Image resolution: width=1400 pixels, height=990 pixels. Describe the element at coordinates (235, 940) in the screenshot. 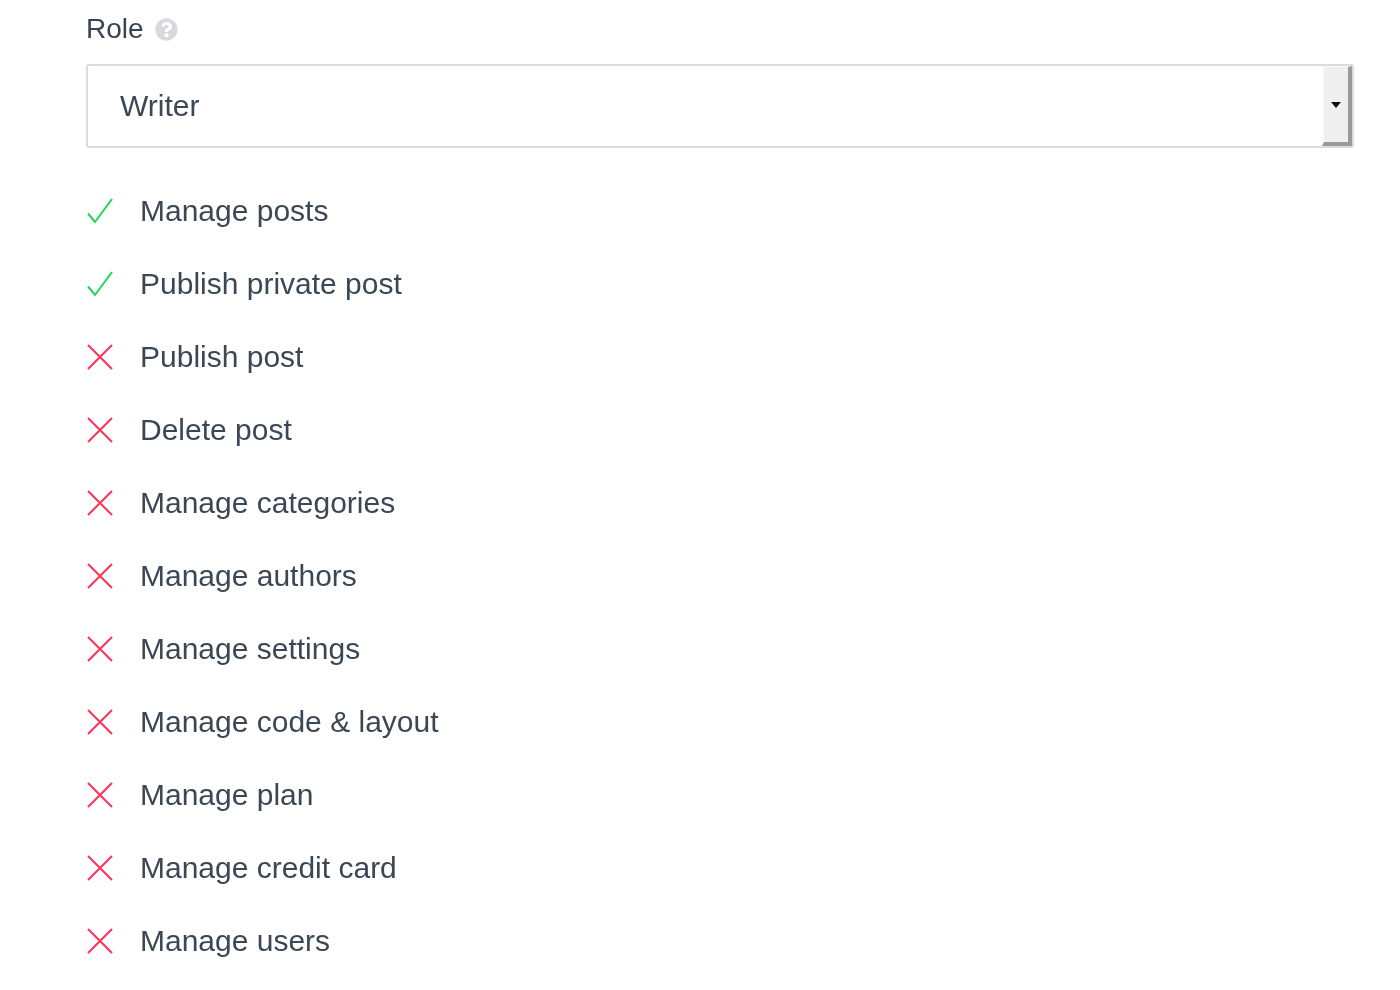

I see `permission-label: Manage users` at that location.